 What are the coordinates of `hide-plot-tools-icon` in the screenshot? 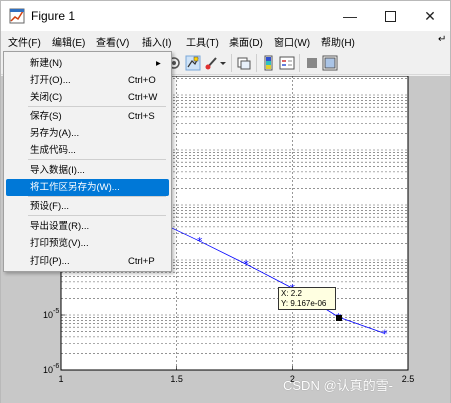 It's located at (312, 63).